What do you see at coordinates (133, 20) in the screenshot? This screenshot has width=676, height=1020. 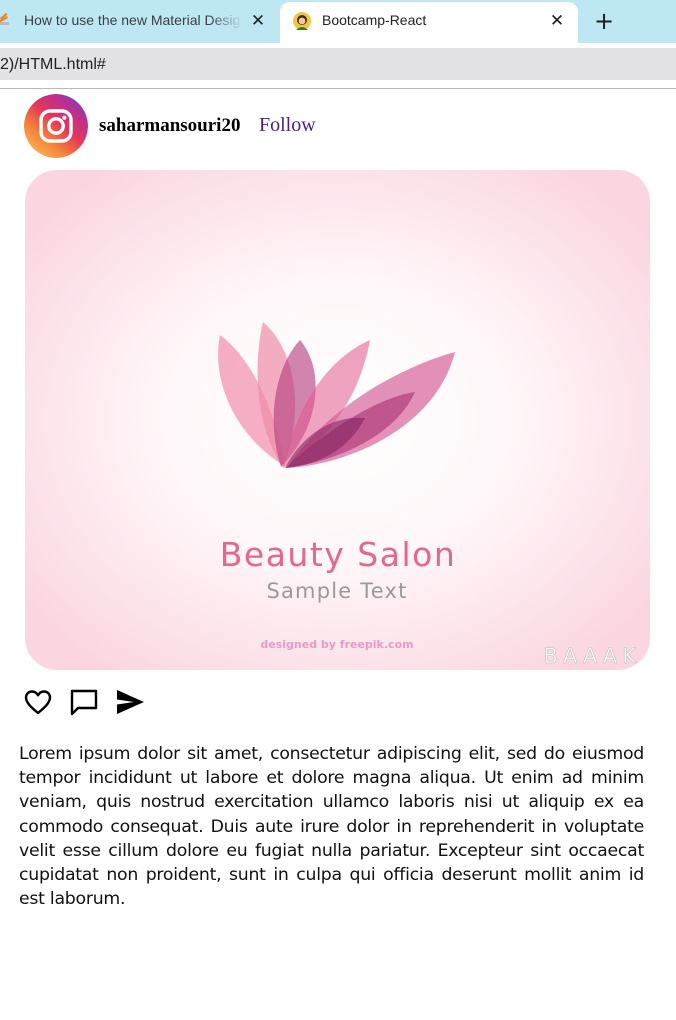 I see `tab-title: How to use the new Material Design` at bounding box center [133, 20].